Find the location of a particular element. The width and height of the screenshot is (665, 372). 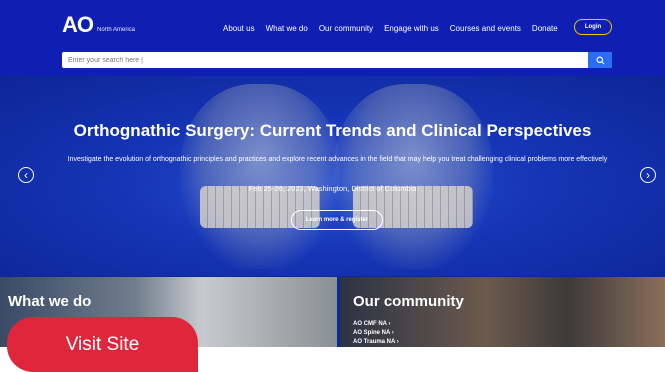

nav-our-community: Our community is located at coordinates (346, 28).